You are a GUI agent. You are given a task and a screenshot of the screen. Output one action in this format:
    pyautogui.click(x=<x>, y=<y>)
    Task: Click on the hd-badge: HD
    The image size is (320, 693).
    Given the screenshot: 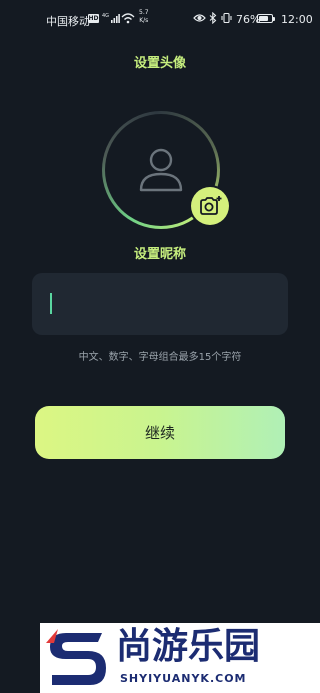 What is the action you would take?
    pyautogui.click(x=93, y=18)
    